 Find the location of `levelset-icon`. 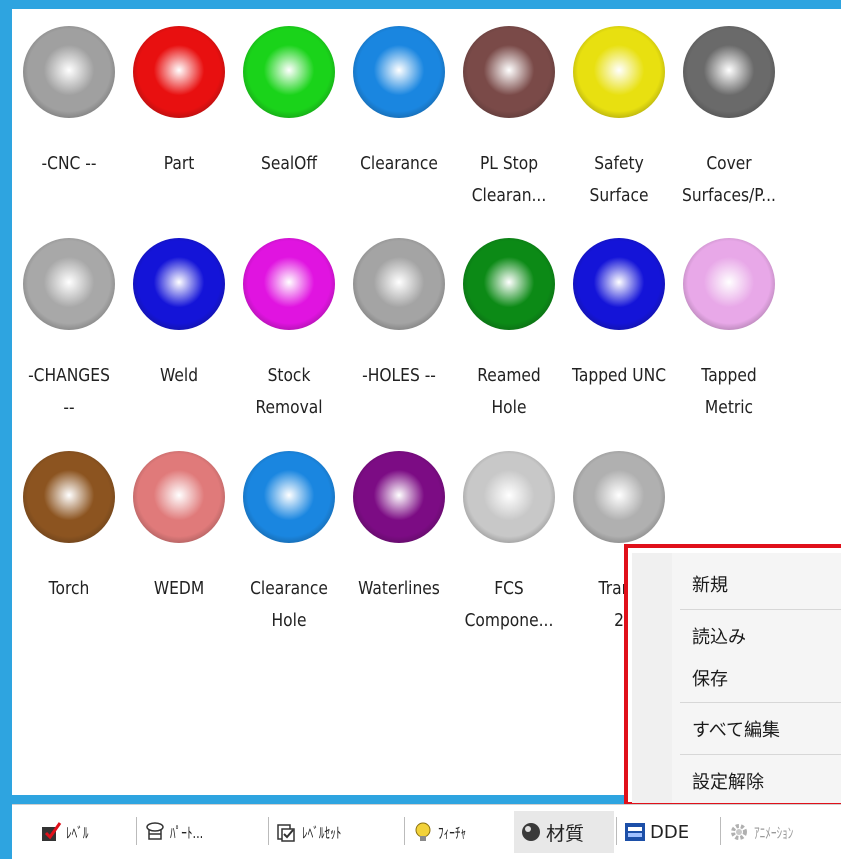

levelset-icon is located at coordinates (287, 832).